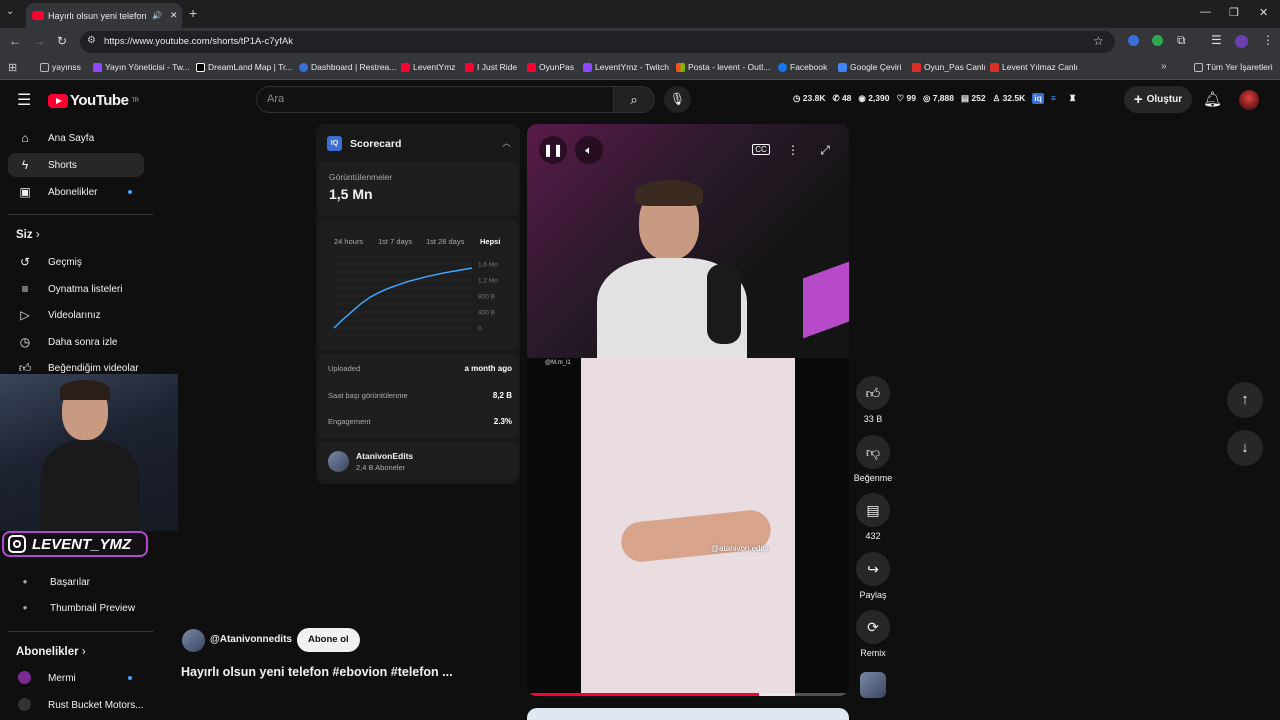 The image size is (1280, 720). What do you see at coordinates (51, 652) in the screenshot?
I see `subscriptions-heading: Abonelikler ›` at bounding box center [51, 652].